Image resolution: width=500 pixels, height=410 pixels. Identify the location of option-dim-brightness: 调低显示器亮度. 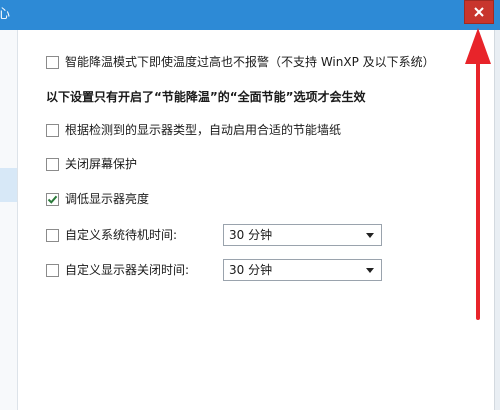
(97, 199).